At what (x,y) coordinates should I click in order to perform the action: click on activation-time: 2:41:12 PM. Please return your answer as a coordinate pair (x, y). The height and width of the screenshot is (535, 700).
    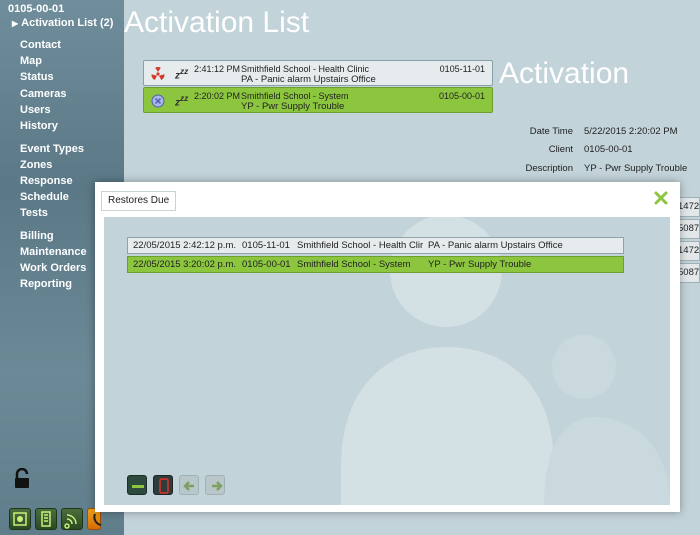
    Looking at the image, I should click on (217, 69).